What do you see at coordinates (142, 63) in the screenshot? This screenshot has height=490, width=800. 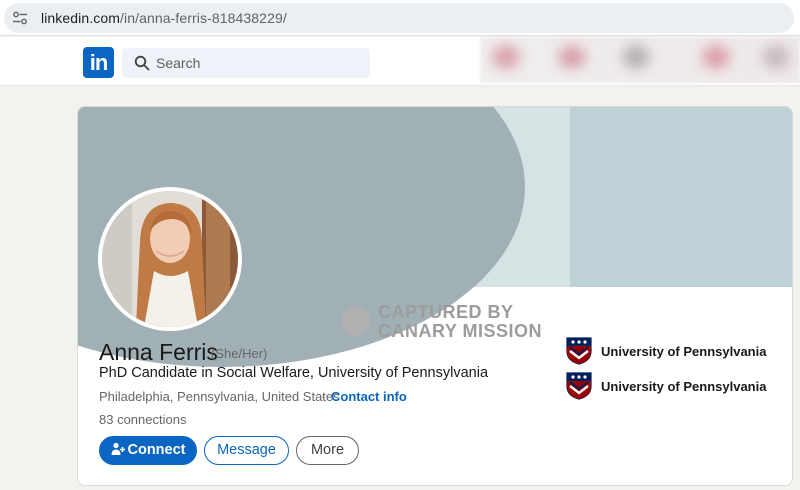 I see `search-icon` at bounding box center [142, 63].